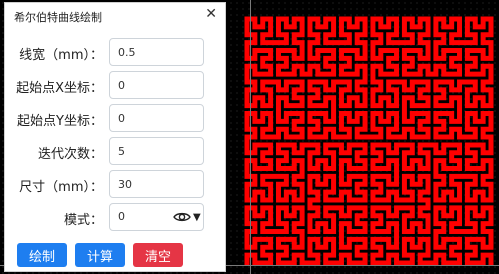 Image resolution: width=499 pixels, height=274 pixels. Describe the element at coordinates (197, 217) in the screenshot. I see `chevron-down-icon: ▼` at that location.